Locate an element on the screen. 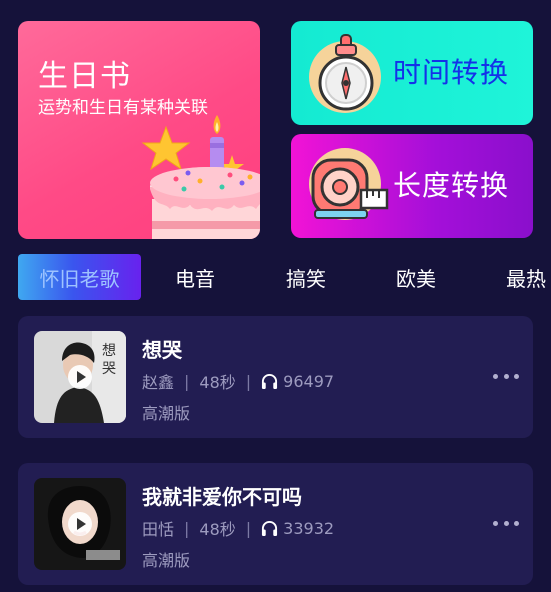  song-play-count: 33932 is located at coordinates (309, 528).